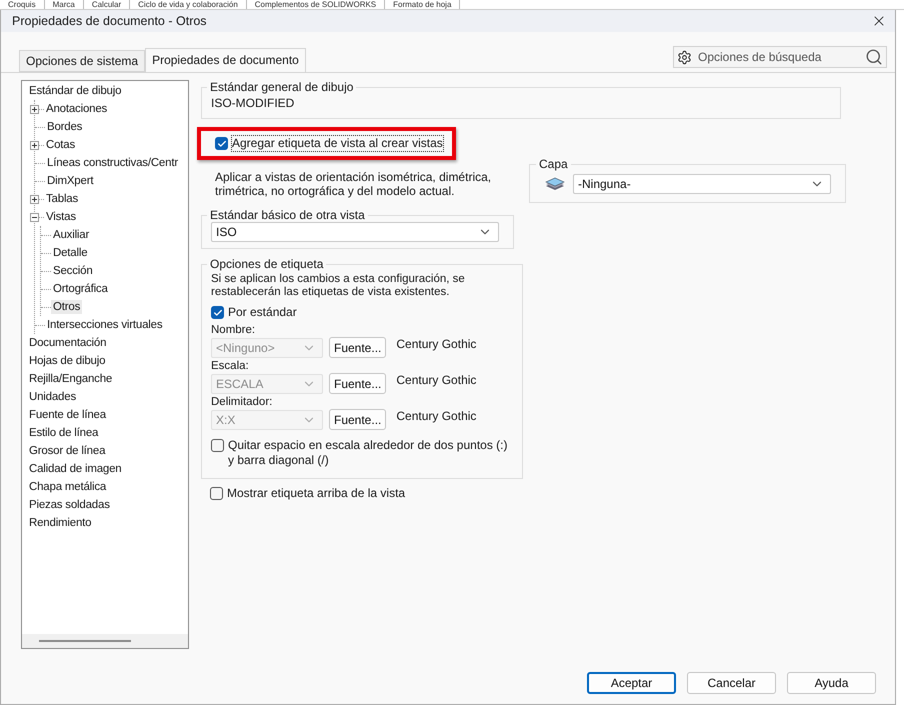  What do you see at coordinates (225, 60) in the screenshot?
I see `tab: Propiedades de documento` at bounding box center [225, 60].